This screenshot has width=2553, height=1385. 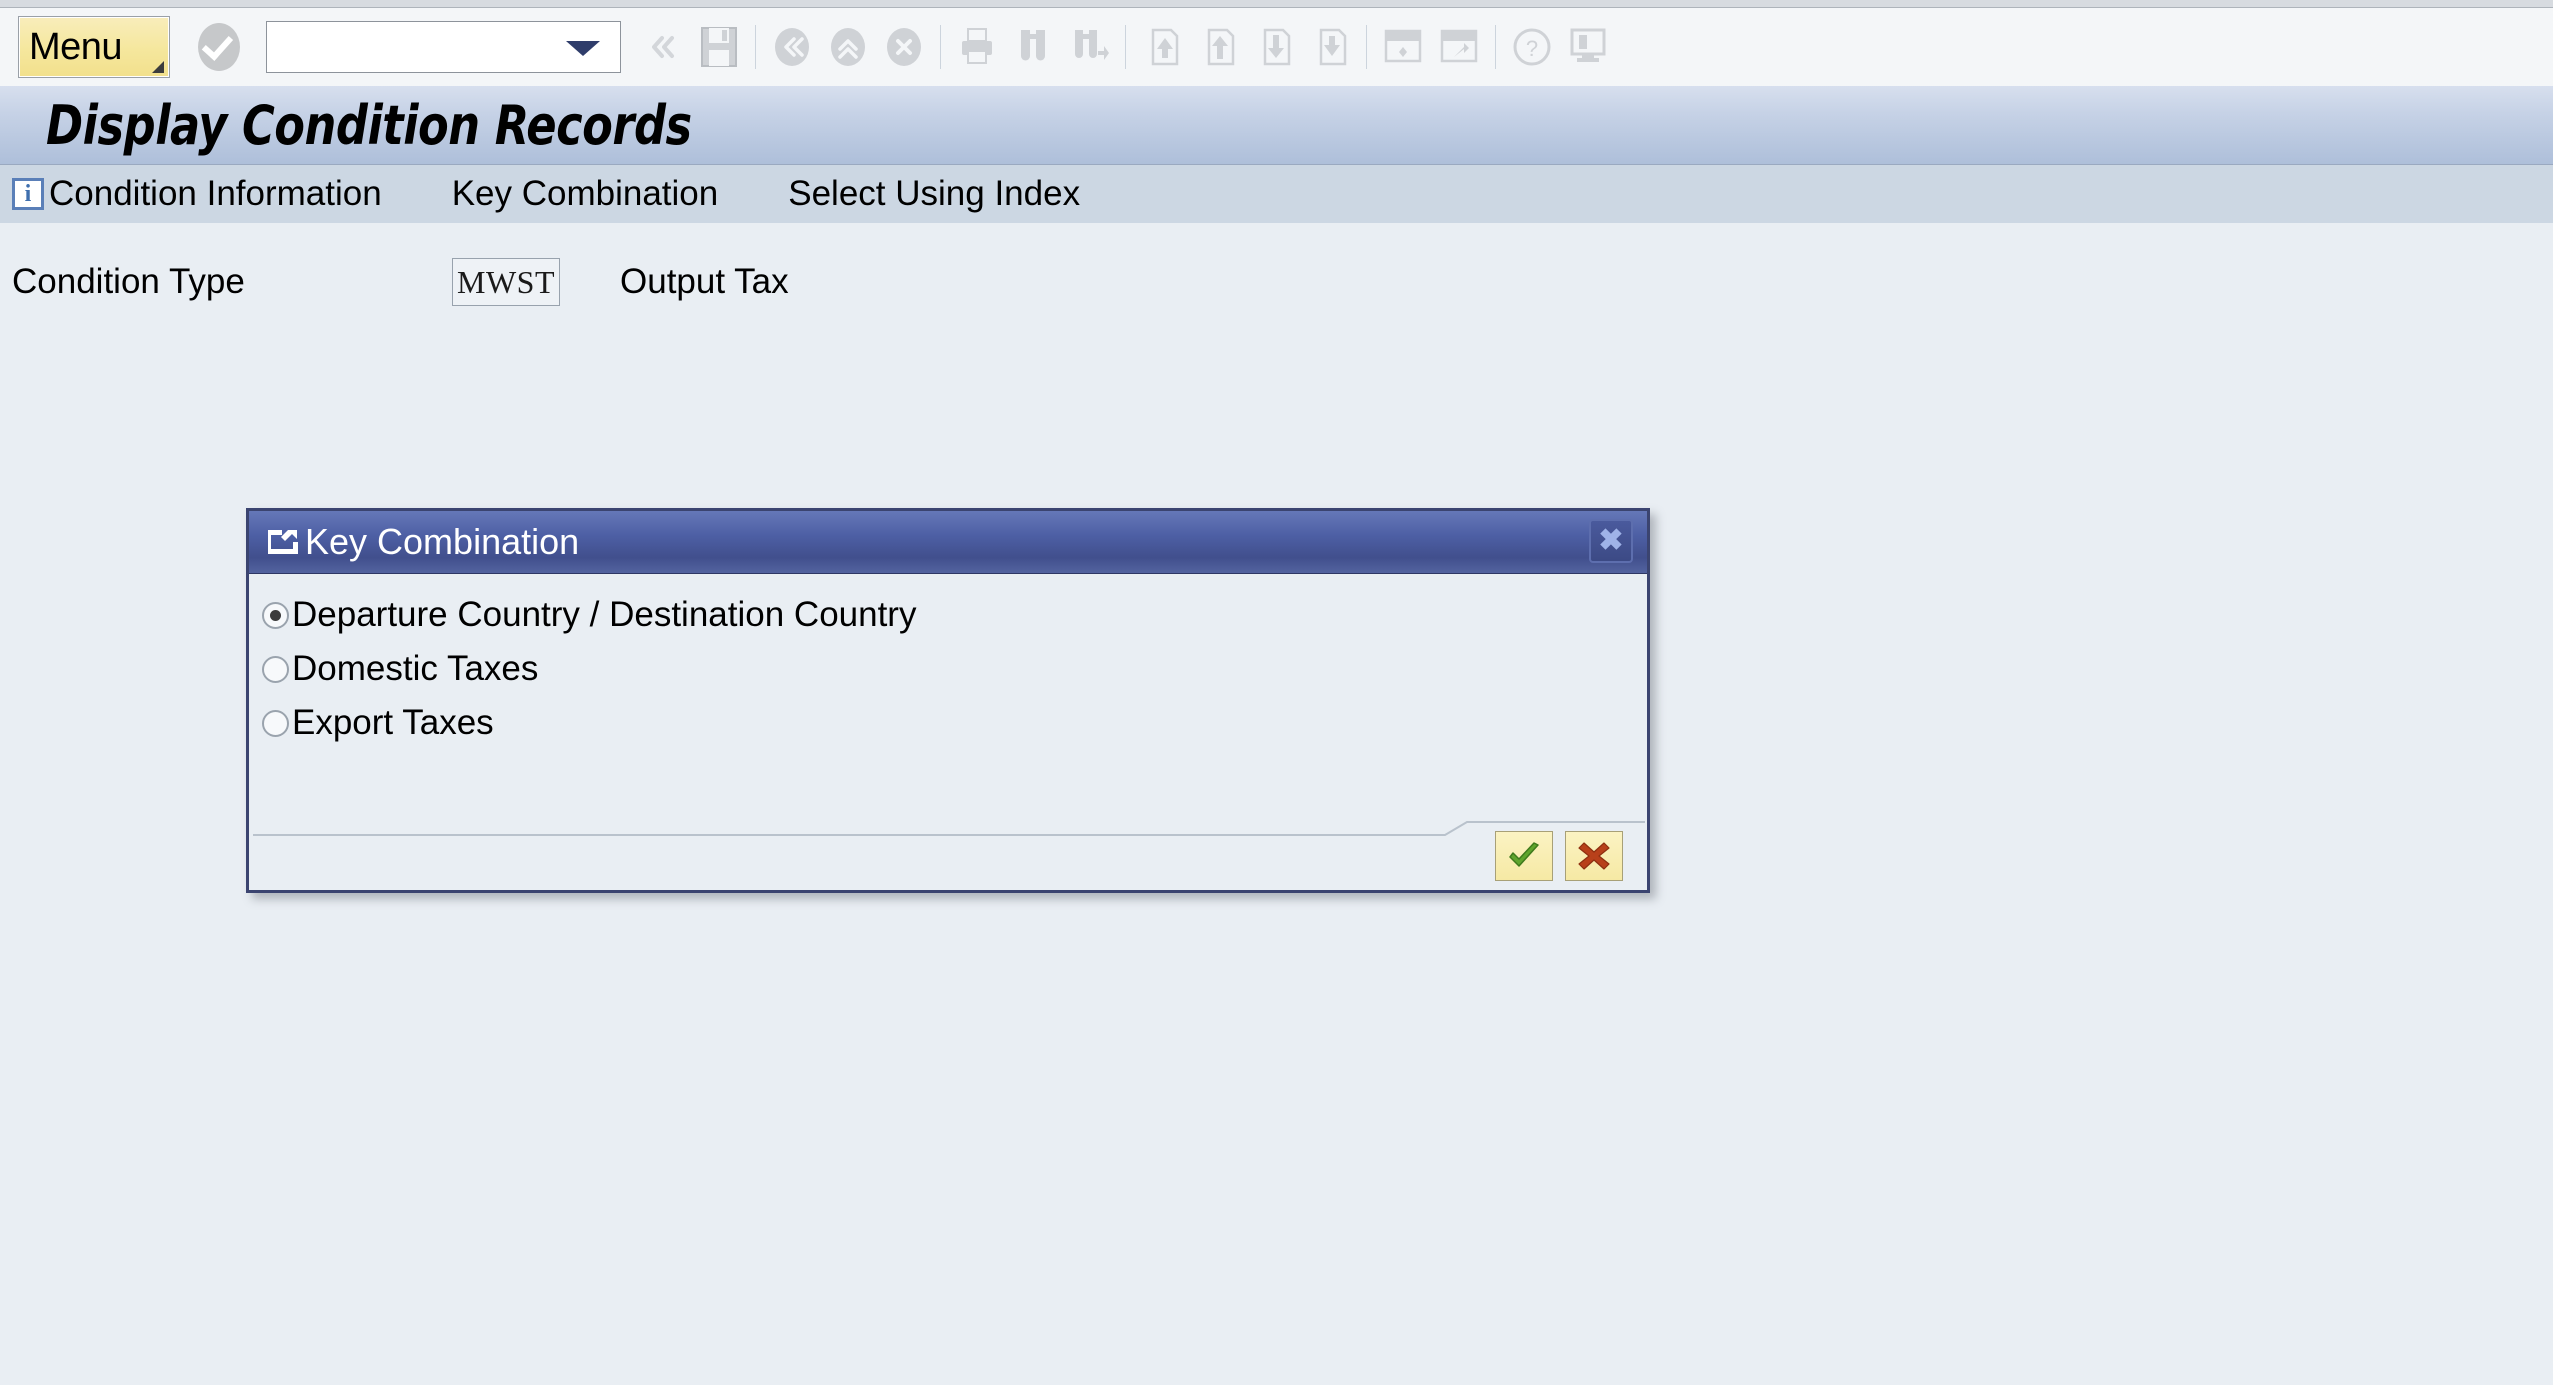 What do you see at coordinates (1330, 47) in the screenshot?
I see `last-page-icon` at bounding box center [1330, 47].